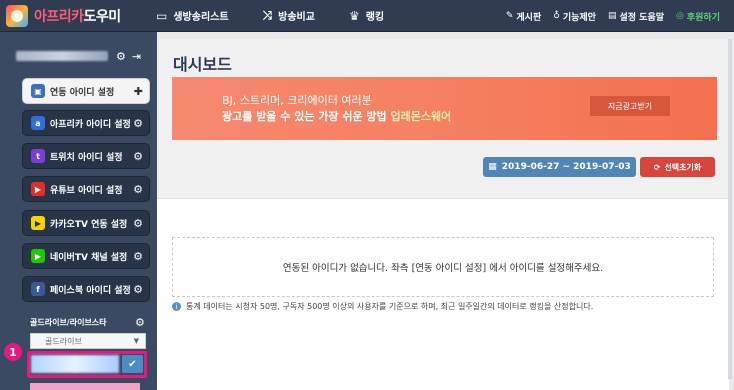  I want to click on right-nav: ✎ 게시판 ♁ 기능제안 ▤ 설정 도움말 ◎ 후원하기, so click(607, 16).